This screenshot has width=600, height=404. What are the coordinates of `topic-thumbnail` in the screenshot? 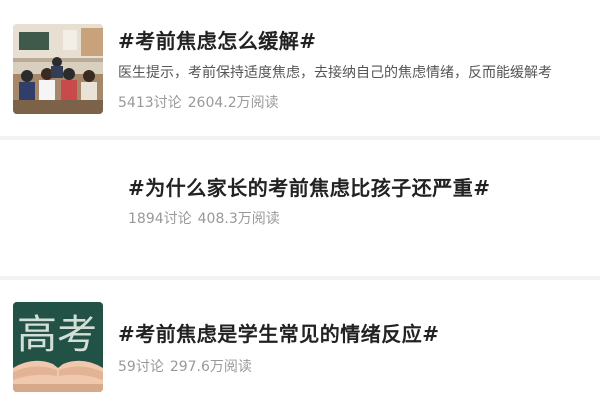 It's located at (58, 69).